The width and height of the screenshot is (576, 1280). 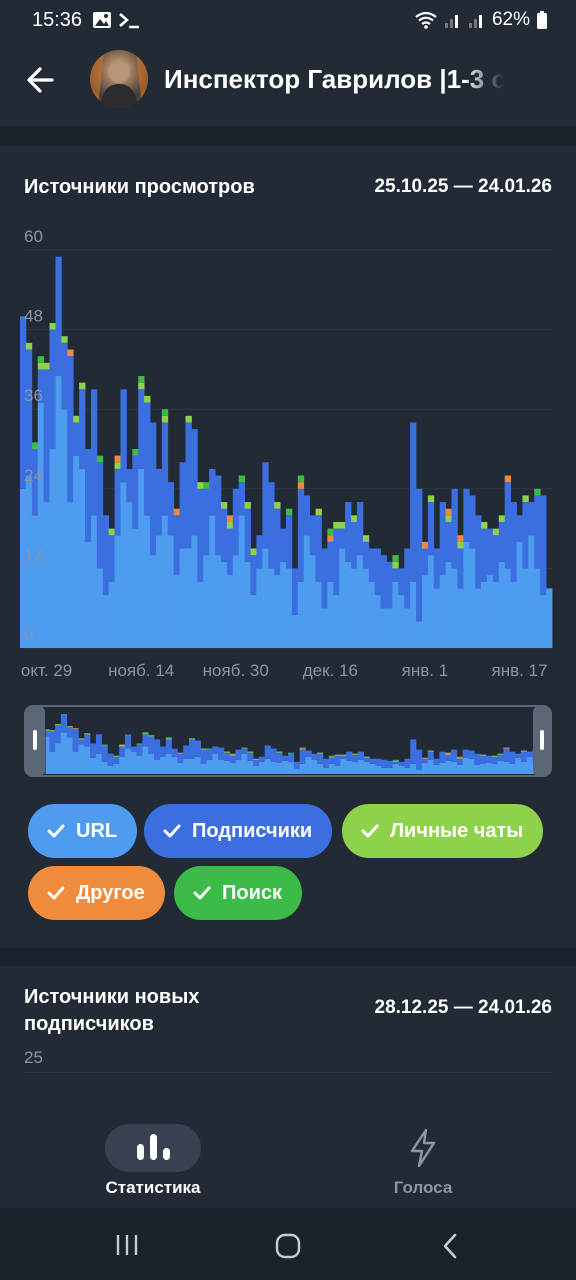 What do you see at coordinates (127, 1245) in the screenshot?
I see `recent-apps-icon` at bounding box center [127, 1245].